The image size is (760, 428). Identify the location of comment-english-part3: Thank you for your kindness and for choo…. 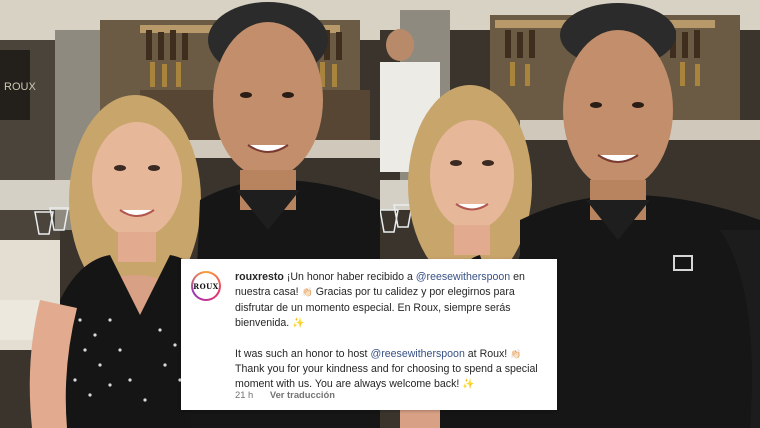
(386, 377).